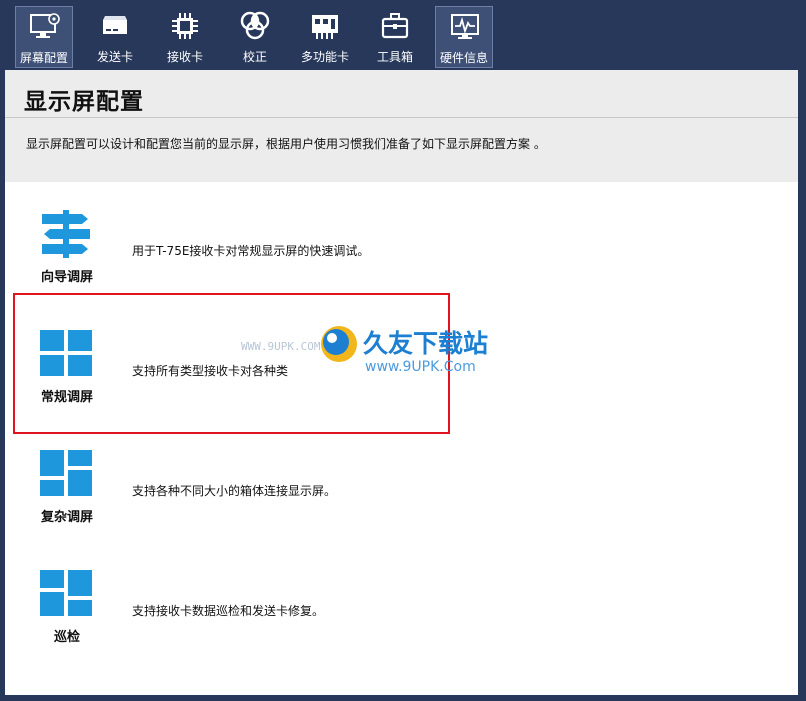 The image size is (806, 701). What do you see at coordinates (184, 57) in the screenshot?
I see `tool-label: 接收卡` at bounding box center [184, 57].